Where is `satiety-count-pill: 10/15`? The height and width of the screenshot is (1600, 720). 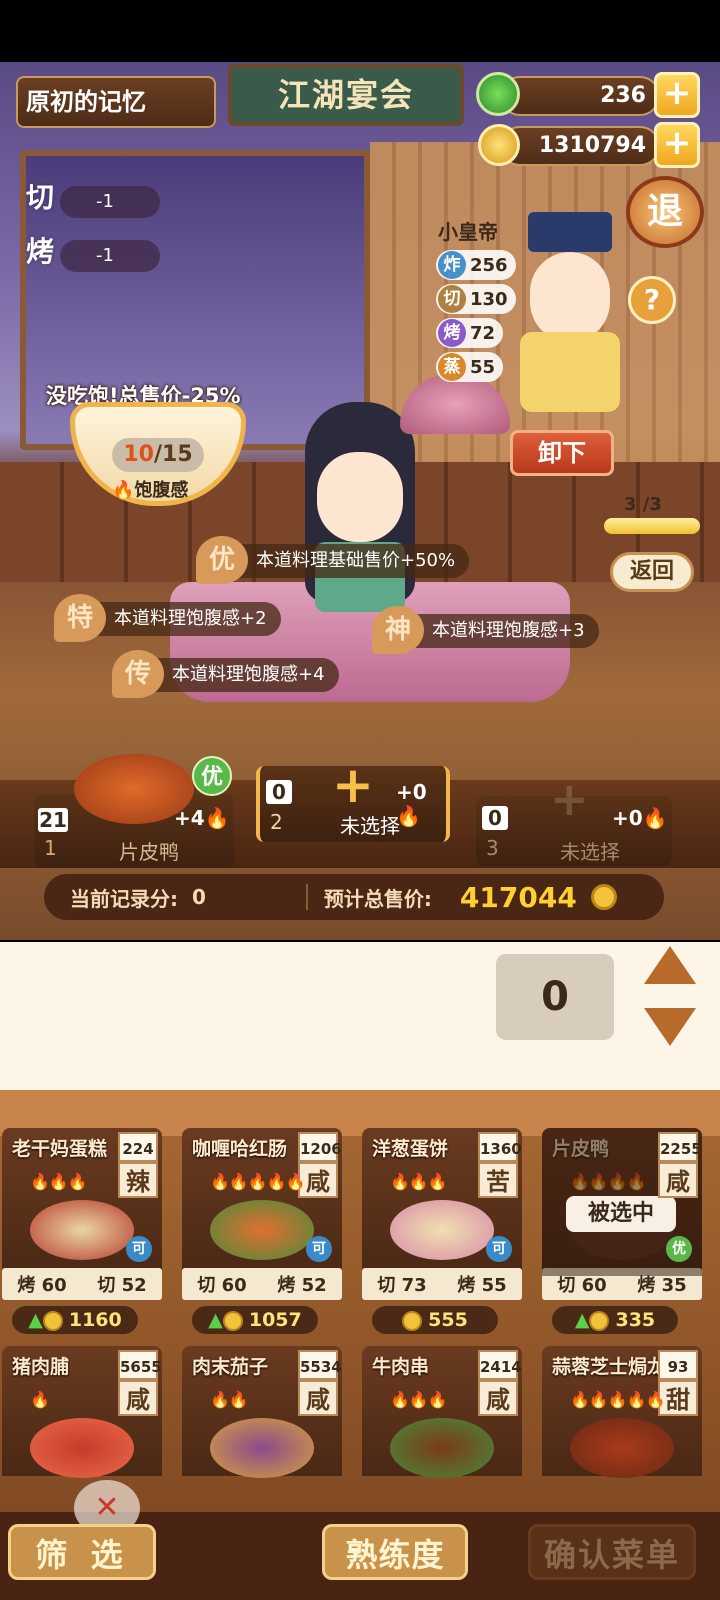 satiety-count-pill: 10/15 is located at coordinates (158, 455).